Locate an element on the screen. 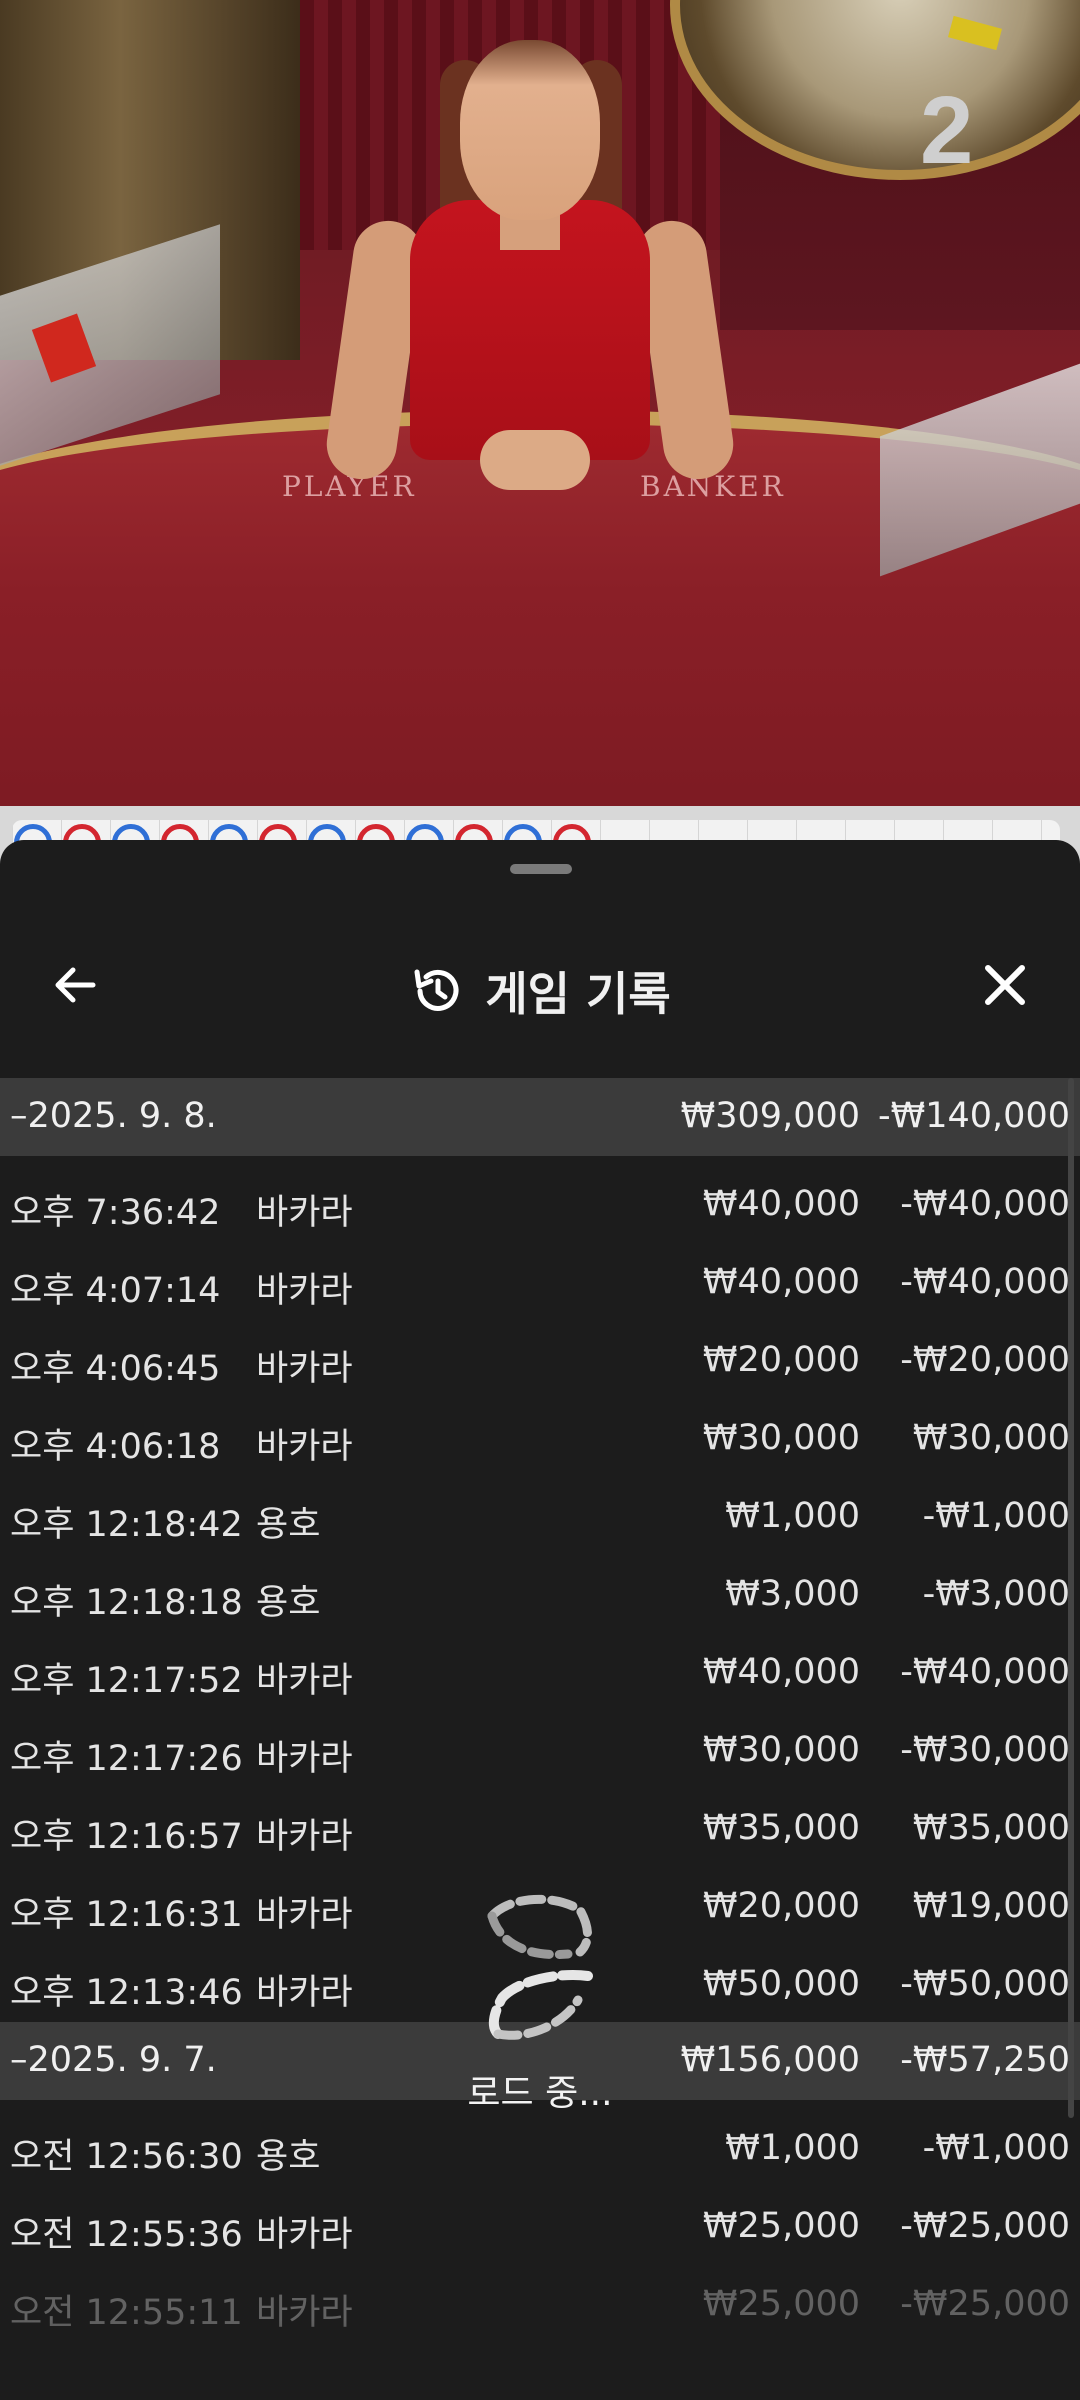 The height and width of the screenshot is (2400, 1080). row-bet: ₩3,000 is located at coordinates (792, 1594).